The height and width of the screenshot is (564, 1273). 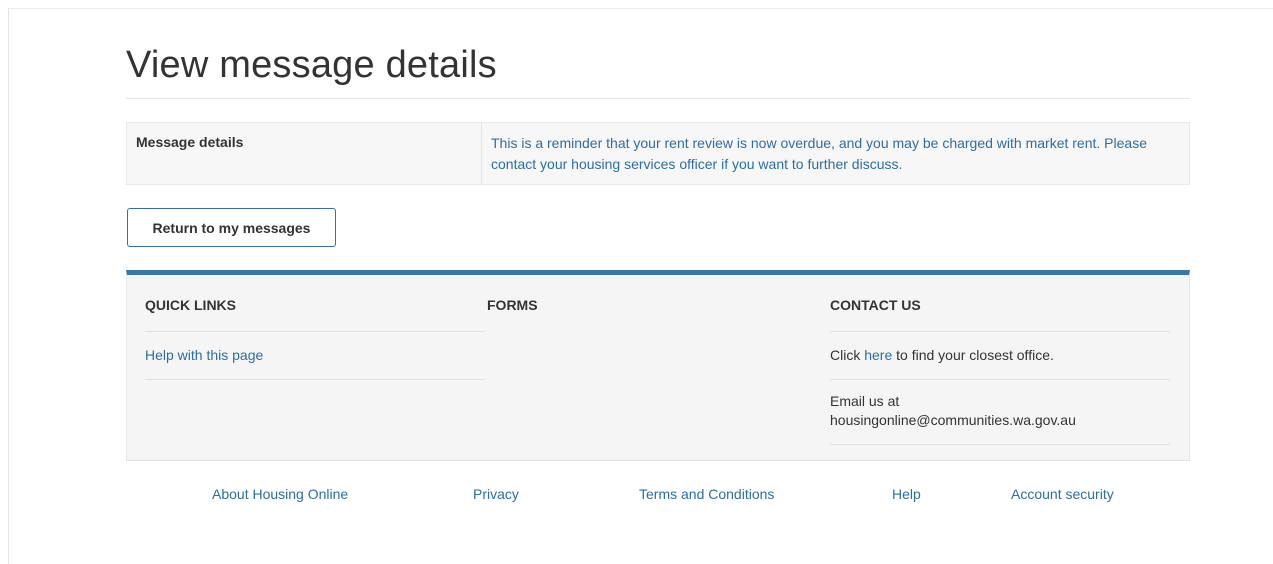 I want to click on quick-links-heading: QUICK LINKS, so click(x=315, y=303).